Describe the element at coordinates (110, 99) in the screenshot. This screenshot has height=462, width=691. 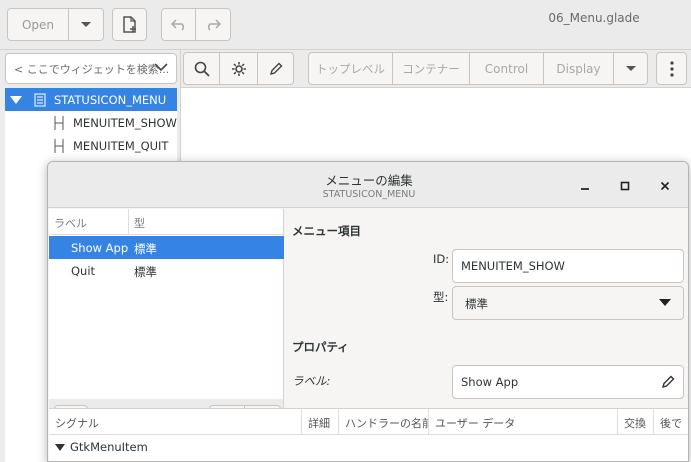
I see `tree-item-label: STATUSICON_MENU` at that location.